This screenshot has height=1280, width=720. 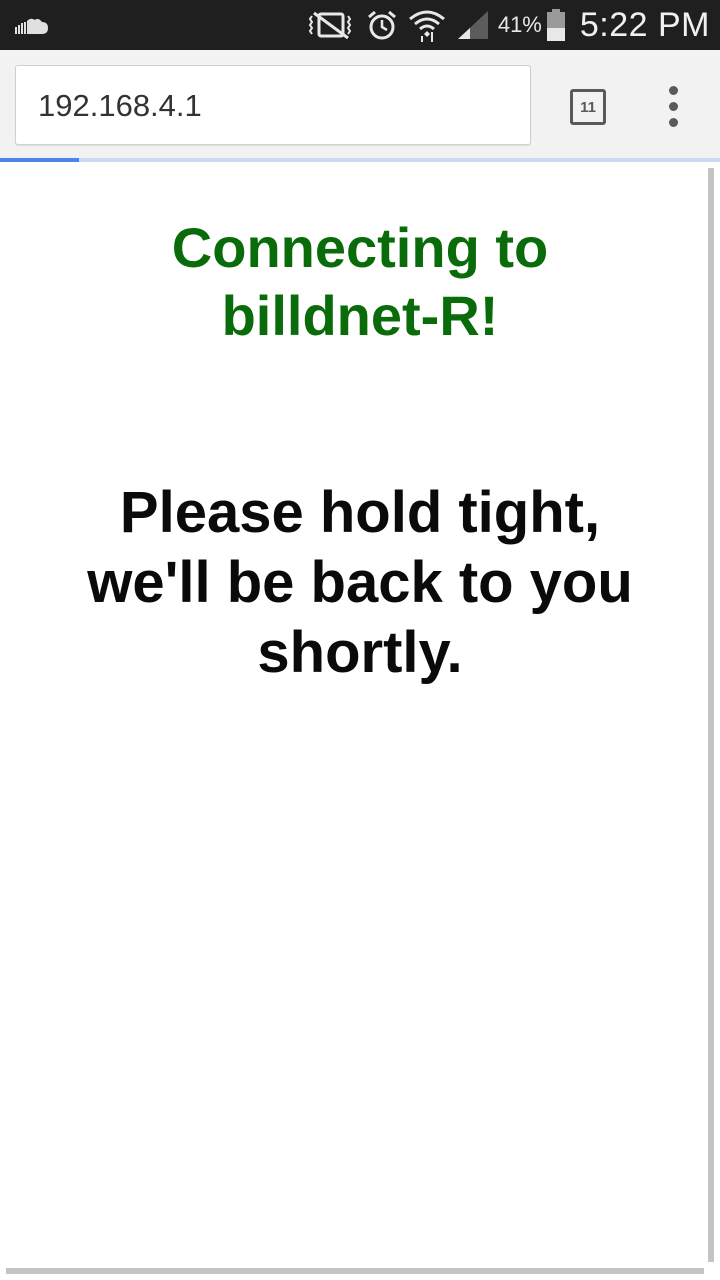 I want to click on heading-line: Connecting to, so click(x=360, y=247).